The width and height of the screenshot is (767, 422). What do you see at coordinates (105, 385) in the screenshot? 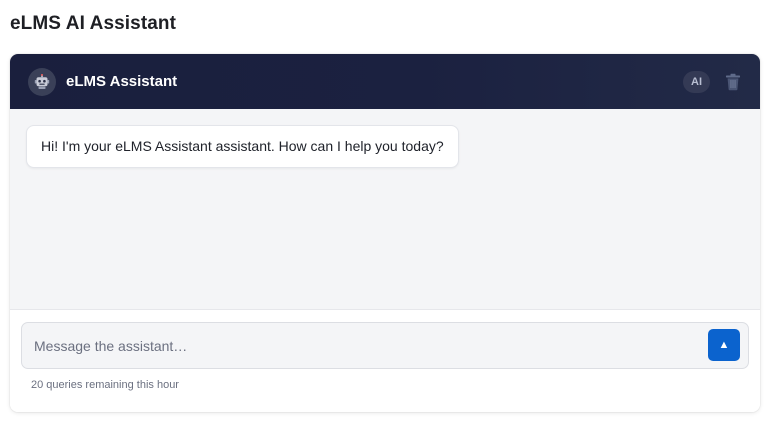
I see `quota-status: 20 queries remaining this hour` at bounding box center [105, 385].